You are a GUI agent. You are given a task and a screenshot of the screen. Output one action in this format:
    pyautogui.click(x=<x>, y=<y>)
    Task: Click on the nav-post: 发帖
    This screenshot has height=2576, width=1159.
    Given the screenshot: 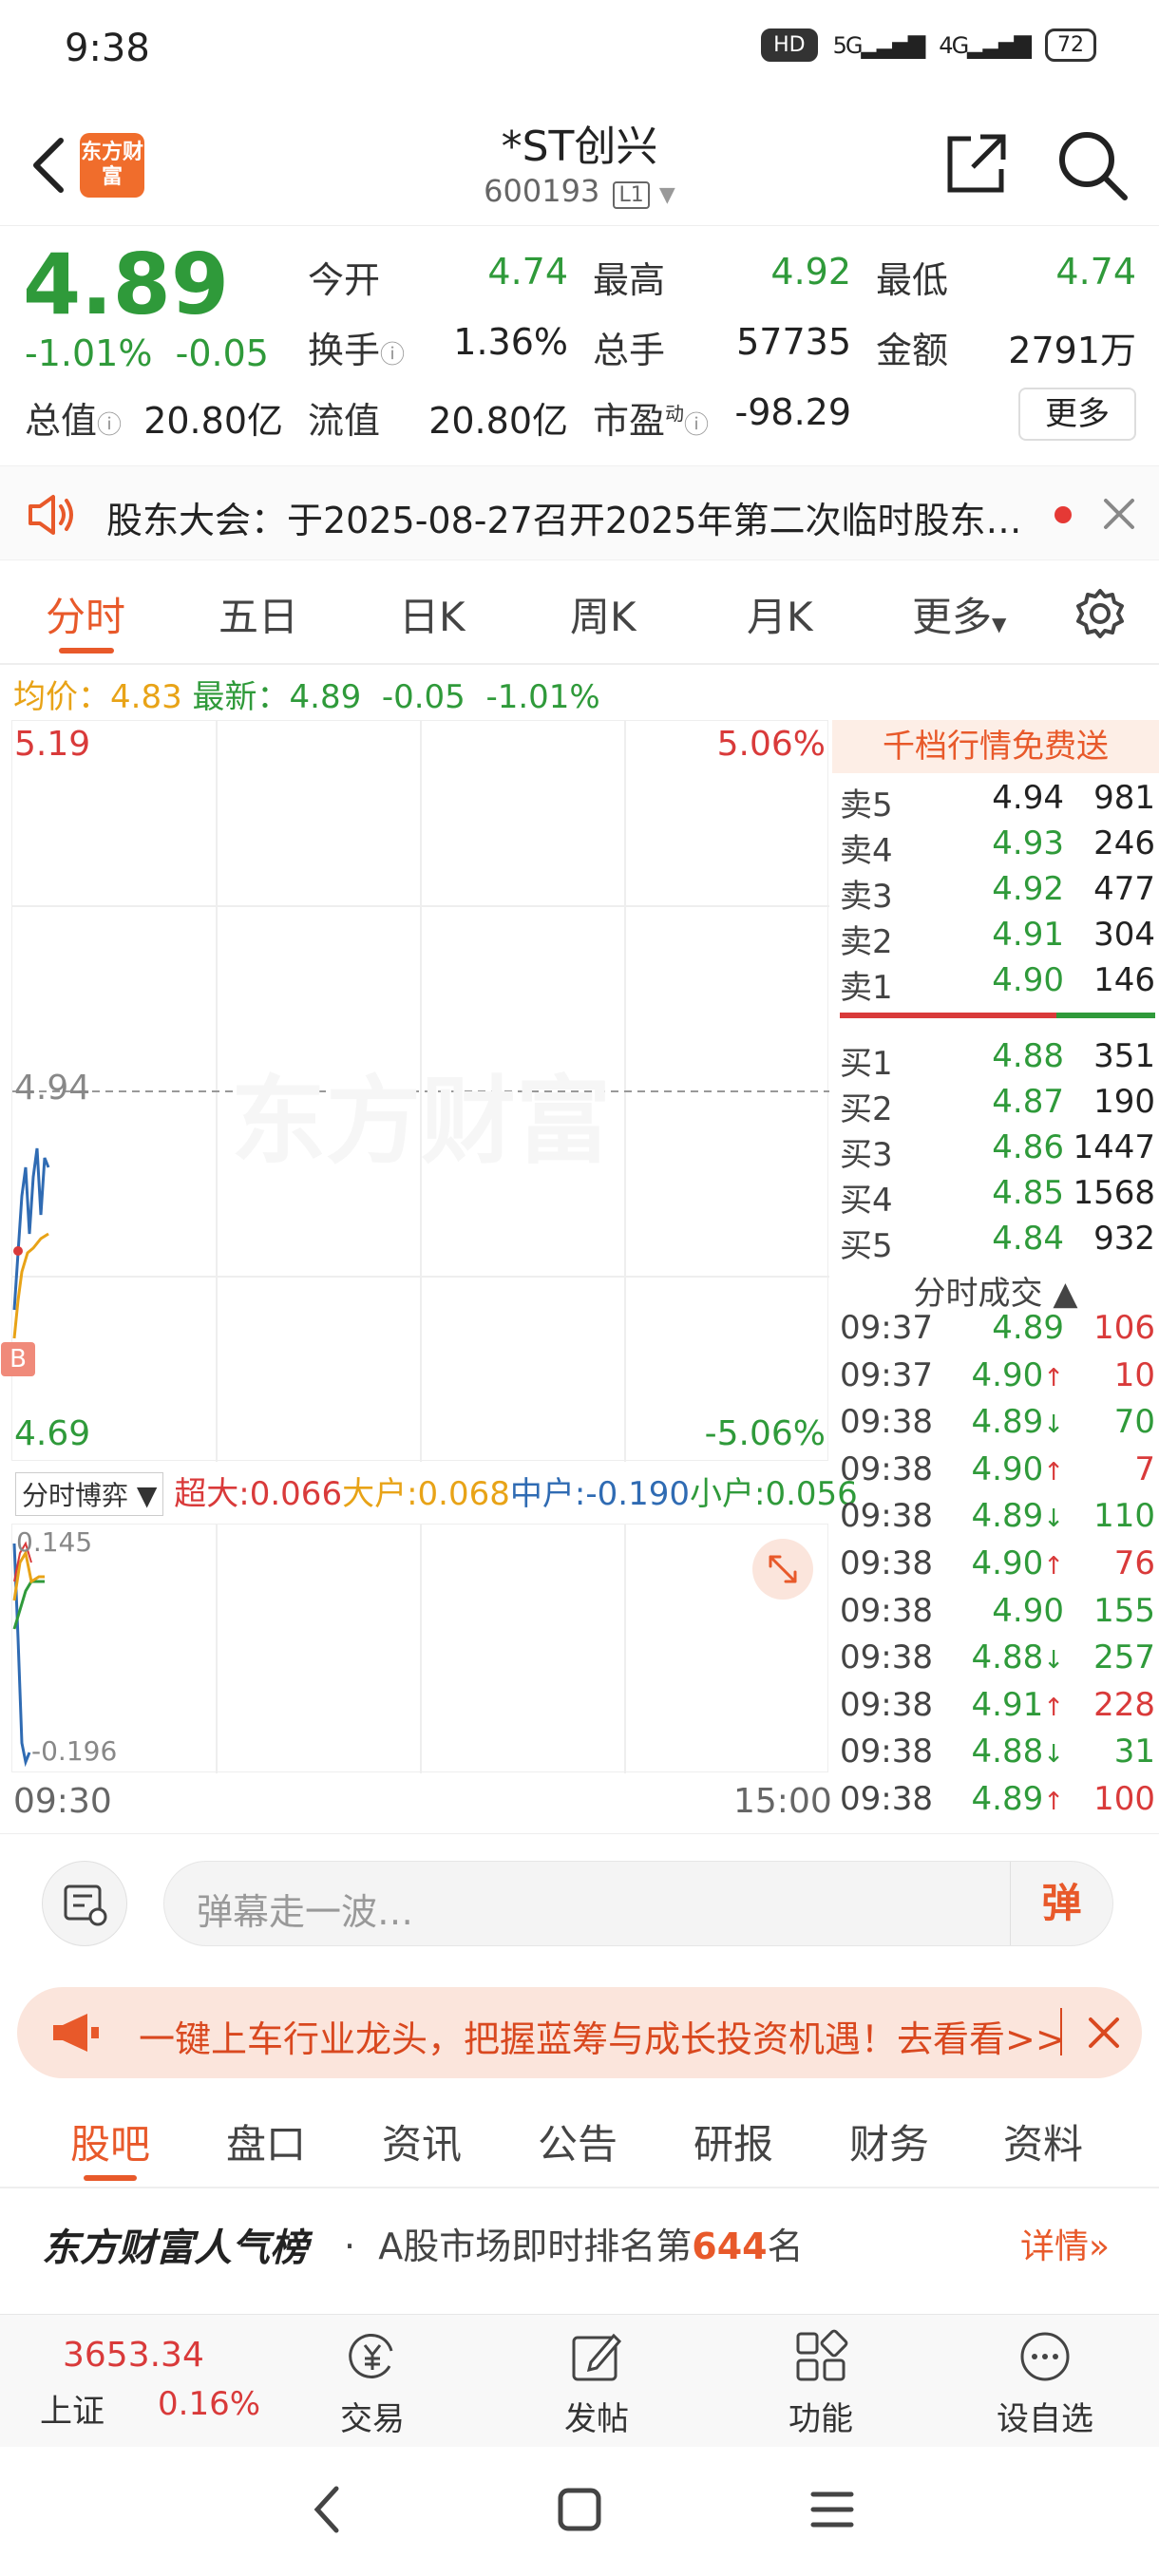 What is the action you would take?
    pyautogui.click(x=597, y=2383)
    